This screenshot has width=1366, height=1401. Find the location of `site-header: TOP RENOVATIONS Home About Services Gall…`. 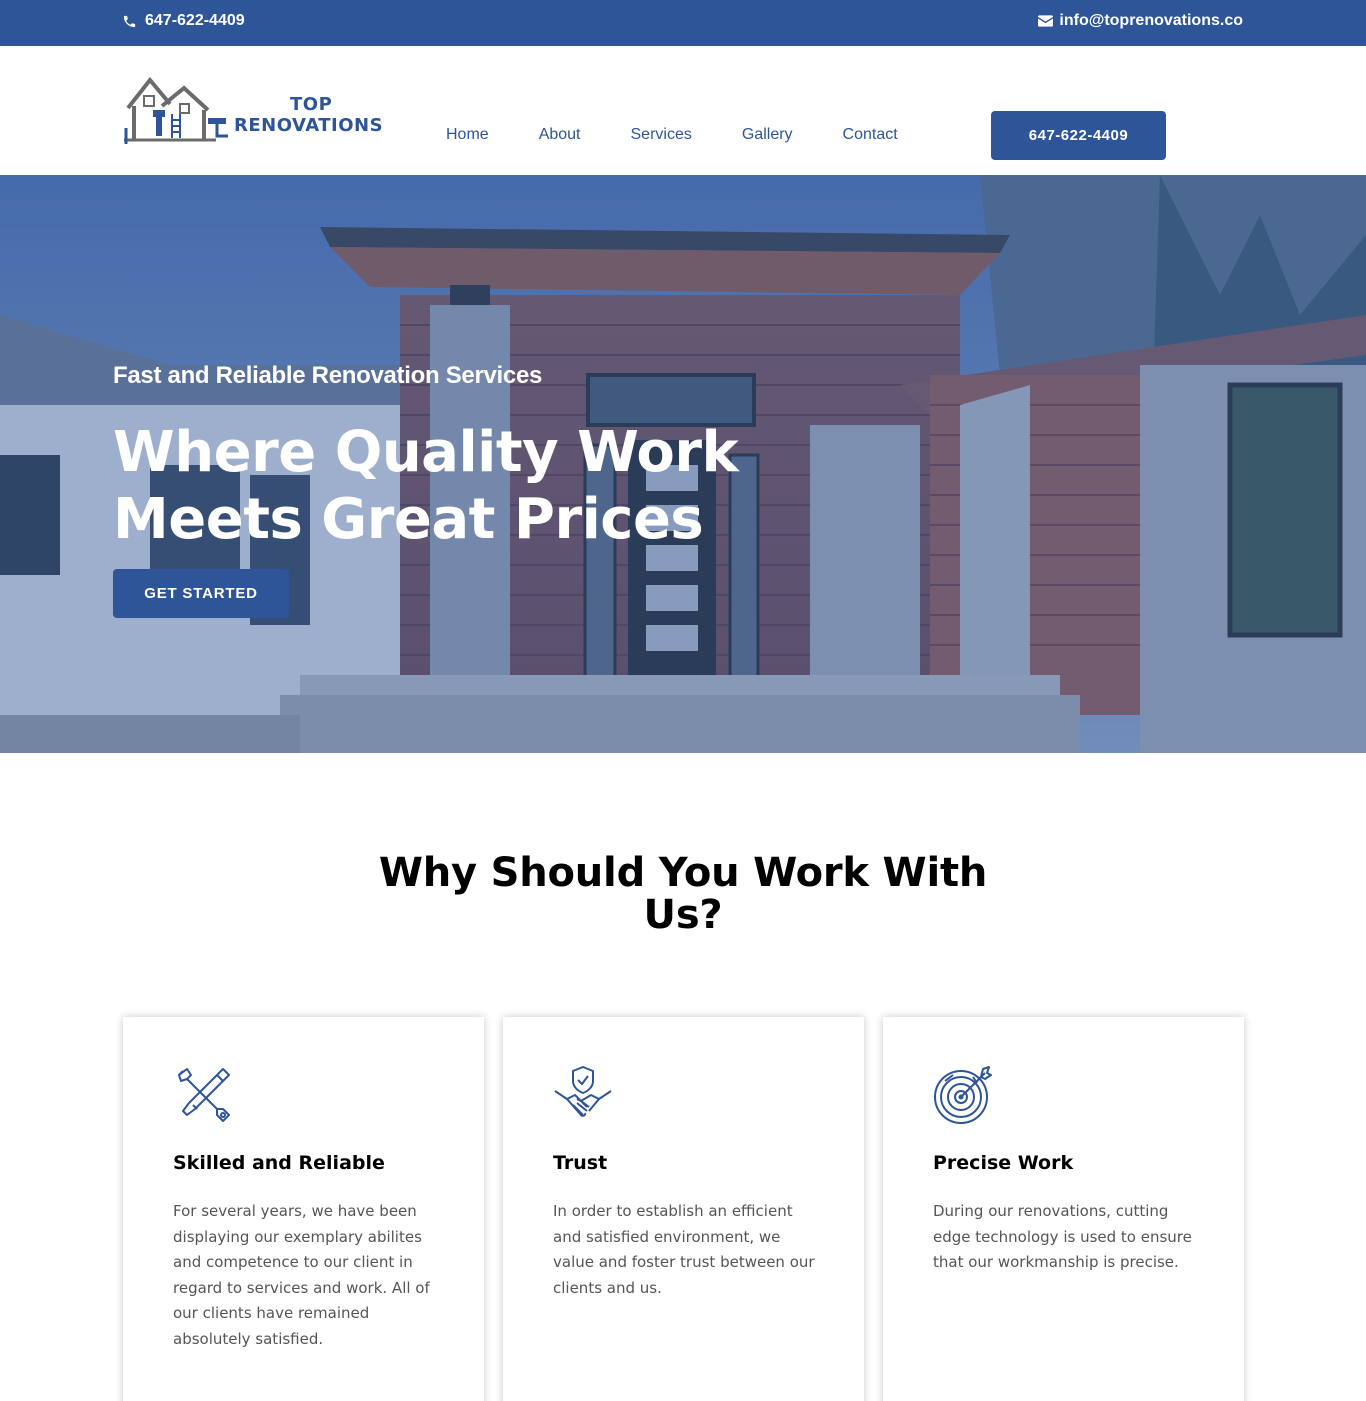

site-header: TOP RENOVATIONS Home About Services Gall… is located at coordinates (683, 110).